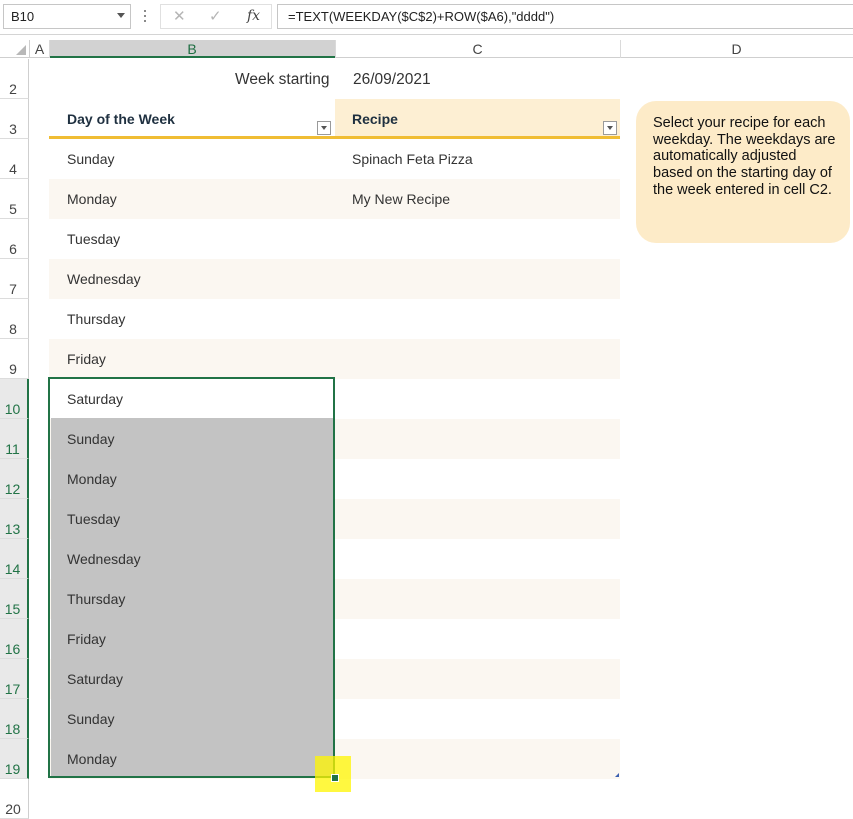 Image resolution: width=853 pixels, height=819 pixels. What do you see at coordinates (617, 775) in the screenshot?
I see `table-resize-handle` at bounding box center [617, 775].